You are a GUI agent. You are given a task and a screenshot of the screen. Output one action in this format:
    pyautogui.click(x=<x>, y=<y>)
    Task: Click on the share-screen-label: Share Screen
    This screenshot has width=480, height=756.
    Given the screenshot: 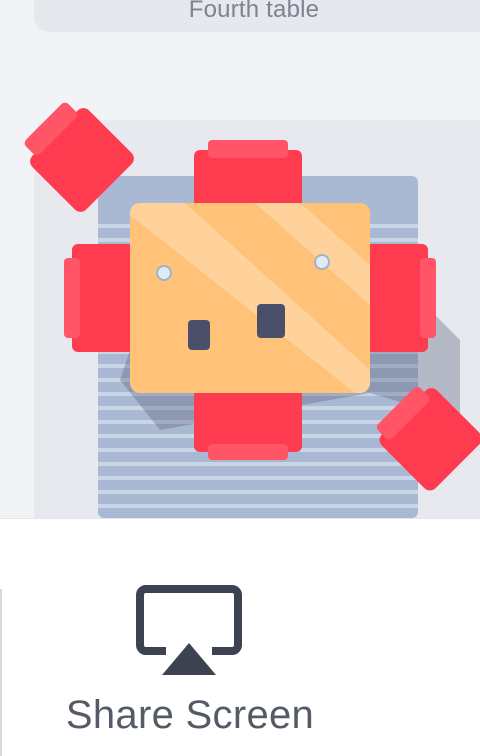 What is the action you would take?
    pyautogui.click(x=190, y=715)
    